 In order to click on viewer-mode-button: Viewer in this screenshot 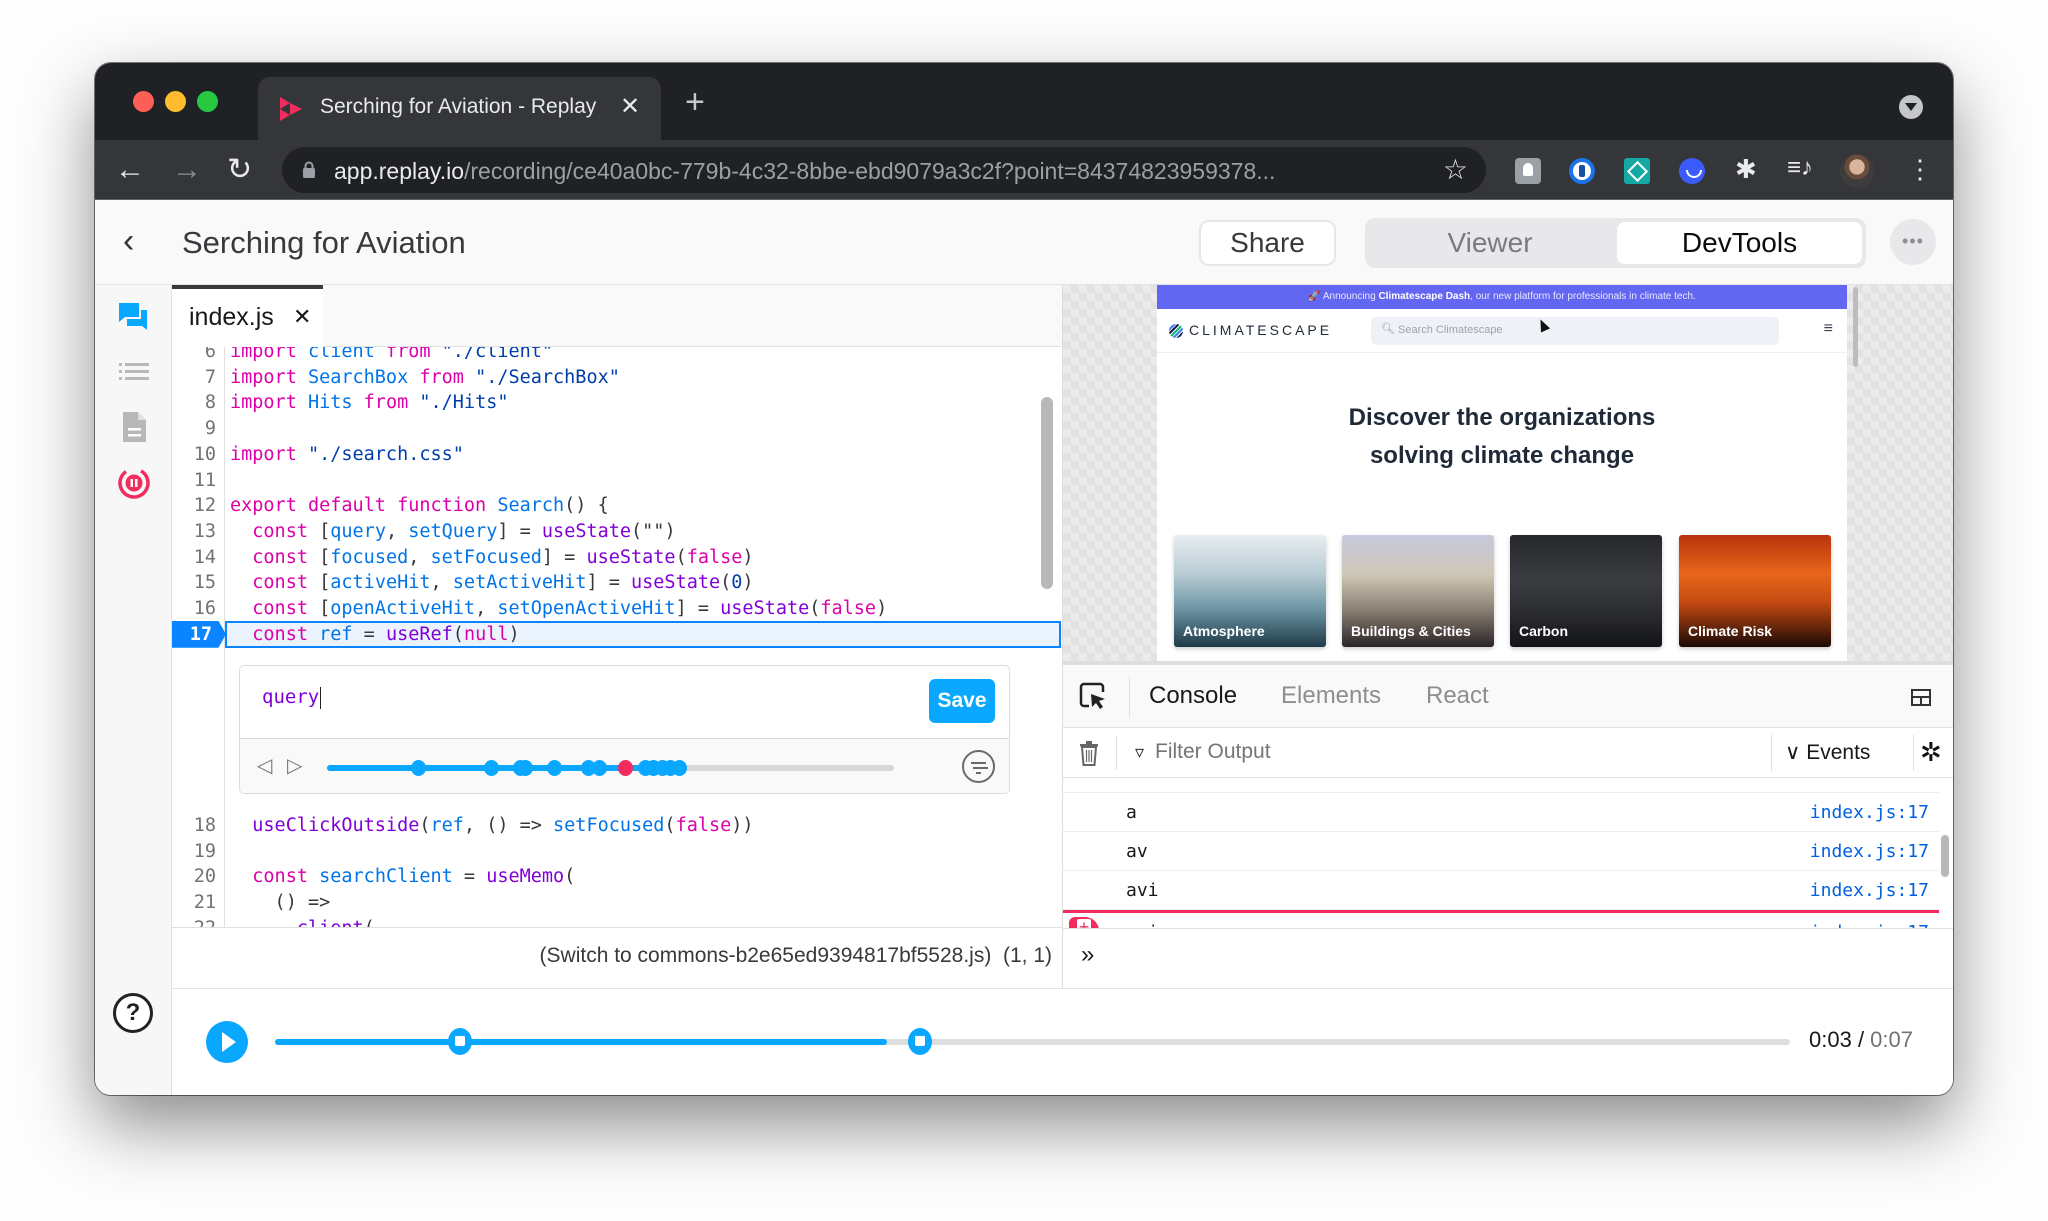, I will do `click(1490, 243)`.